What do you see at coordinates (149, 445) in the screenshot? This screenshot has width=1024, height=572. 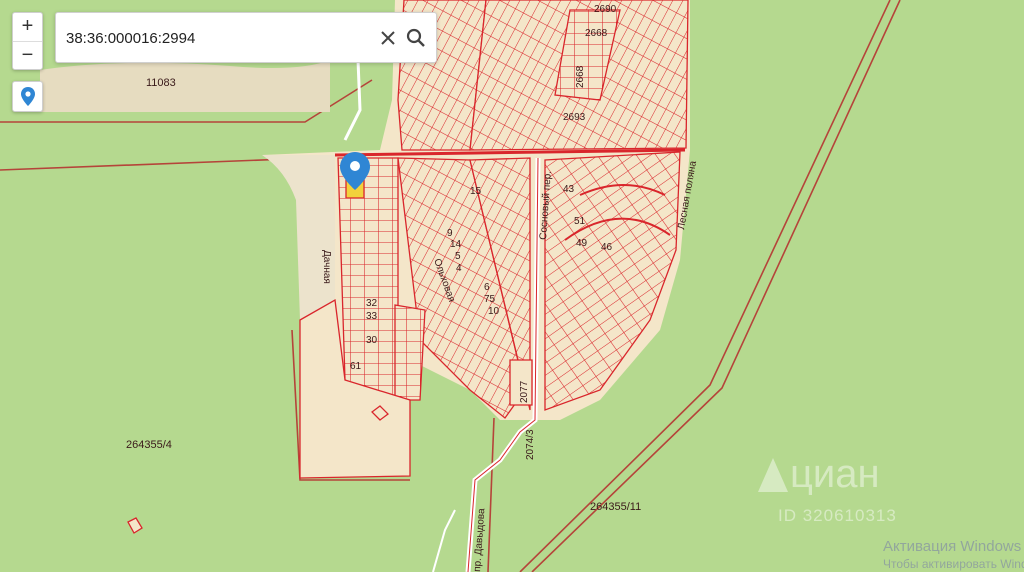 I see `parcel-label: 264355/4` at bounding box center [149, 445].